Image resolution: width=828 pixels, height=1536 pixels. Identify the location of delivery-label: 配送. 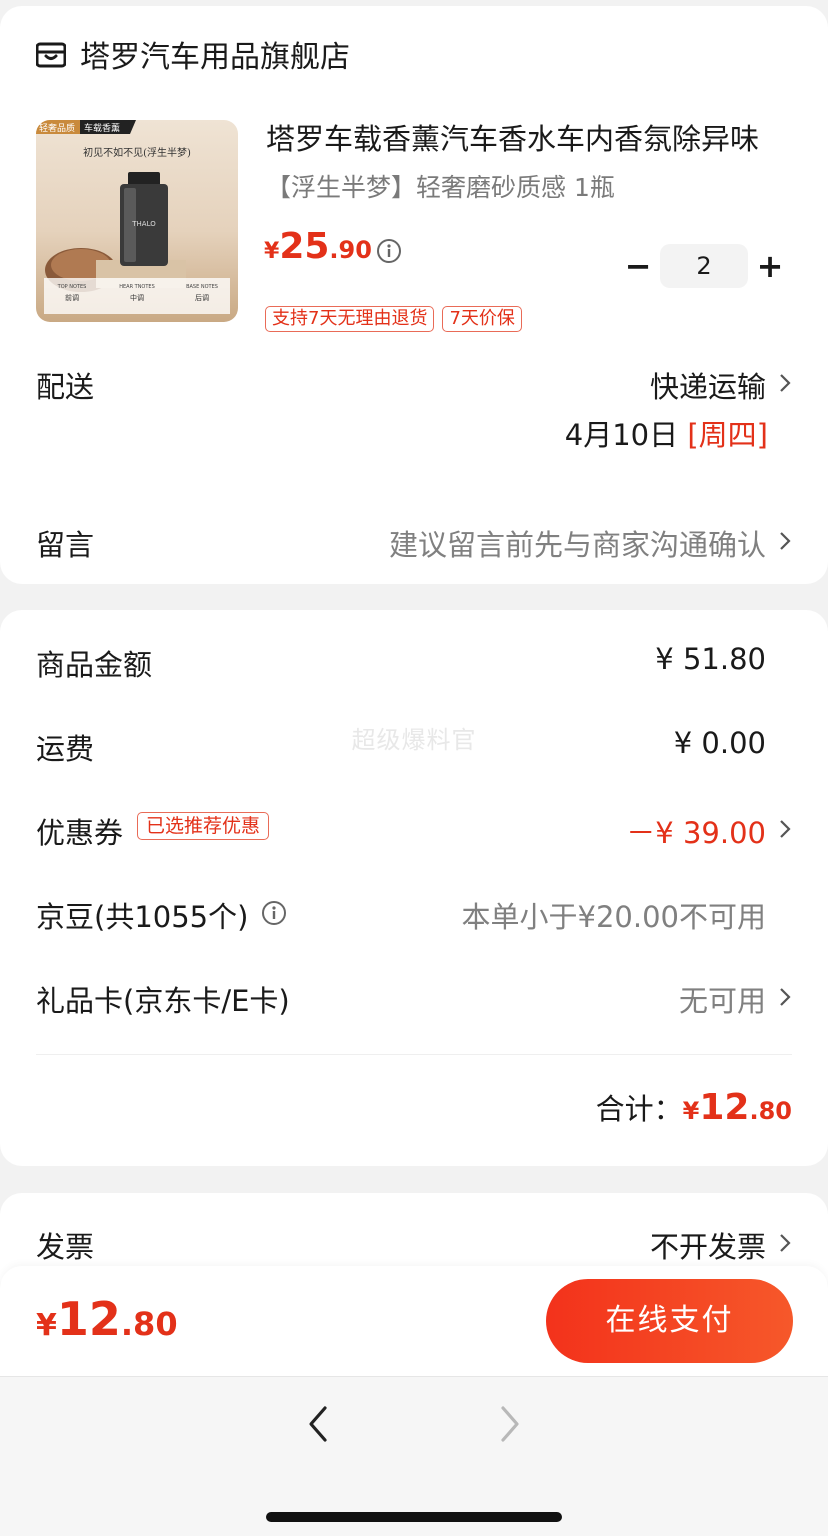
(65, 387).